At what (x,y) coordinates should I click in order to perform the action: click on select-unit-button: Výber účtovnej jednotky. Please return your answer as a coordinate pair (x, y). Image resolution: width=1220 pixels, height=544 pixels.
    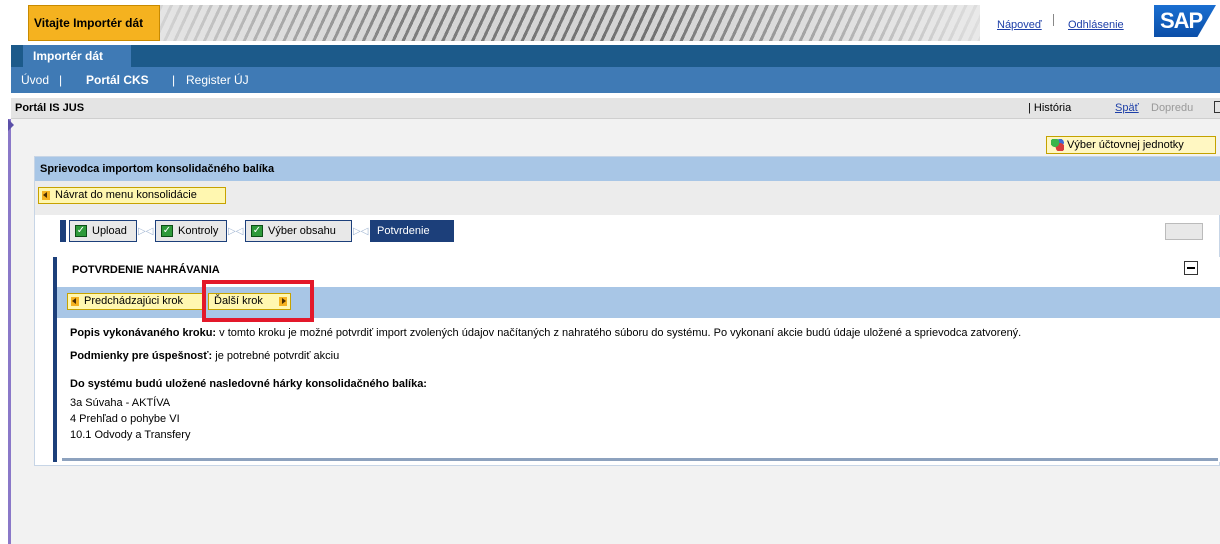
    Looking at the image, I should click on (1131, 145).